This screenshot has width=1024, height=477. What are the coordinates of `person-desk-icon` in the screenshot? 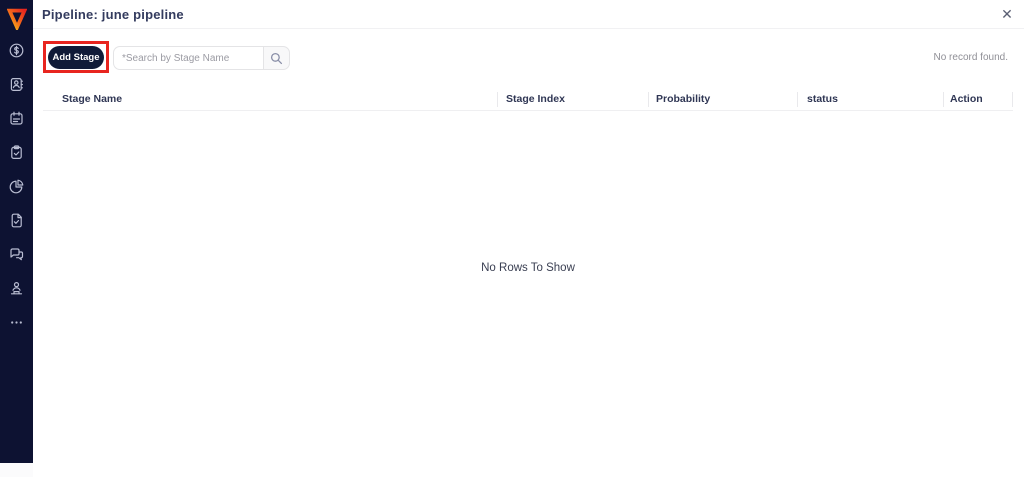 It's located at (16, 288).